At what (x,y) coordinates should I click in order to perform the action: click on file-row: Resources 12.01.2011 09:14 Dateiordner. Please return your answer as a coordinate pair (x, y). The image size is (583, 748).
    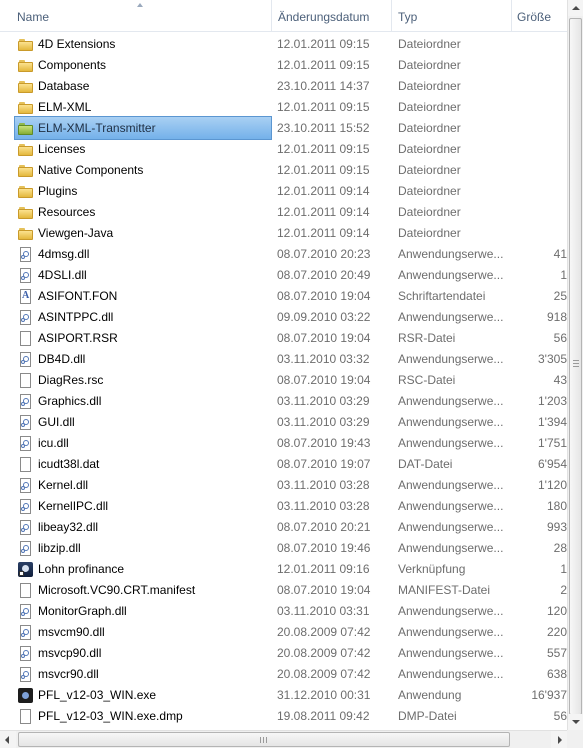
    Looking at the image, I should click on (283, 212).